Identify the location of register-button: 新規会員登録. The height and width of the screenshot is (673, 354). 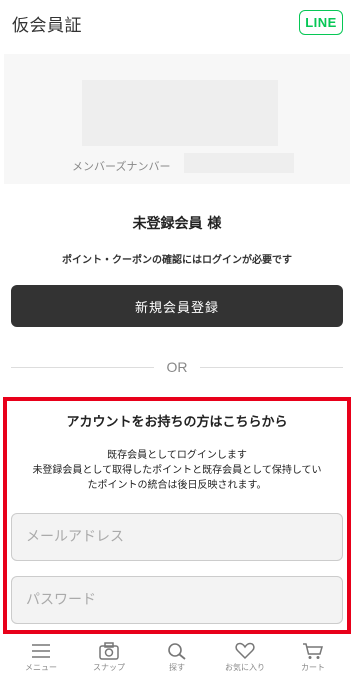
(177, 306).